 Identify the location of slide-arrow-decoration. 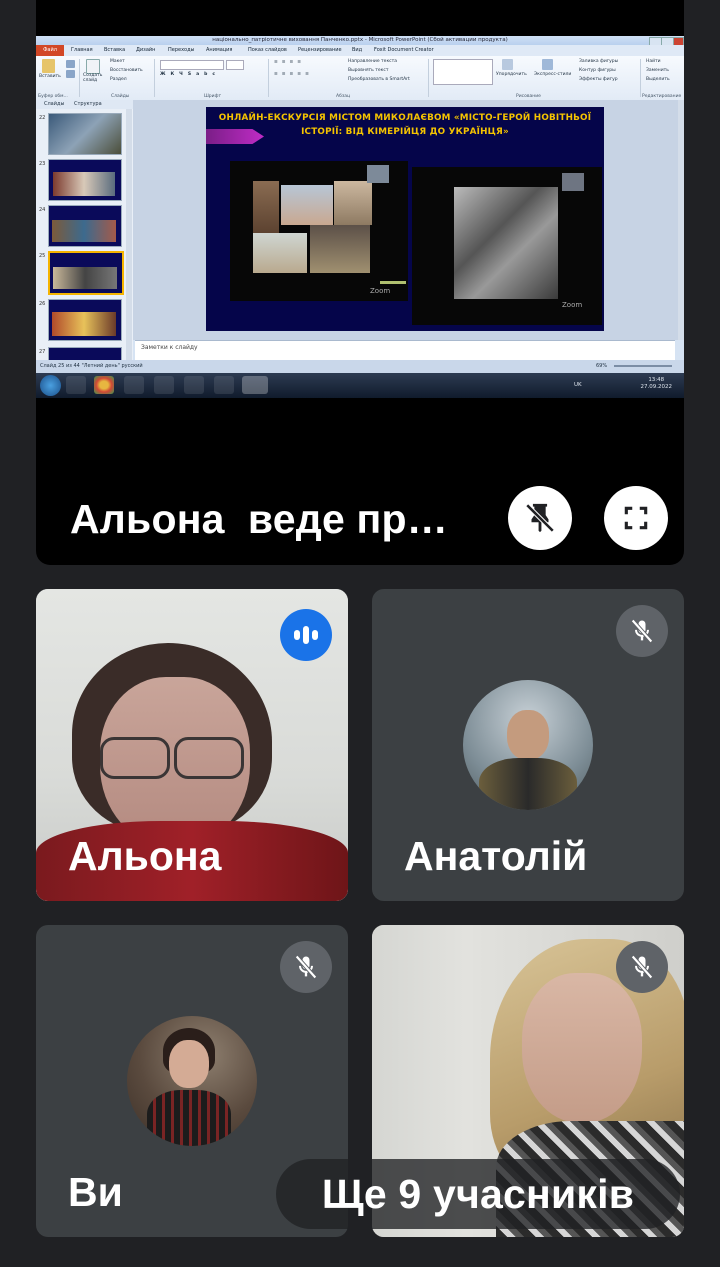
(235, 136).